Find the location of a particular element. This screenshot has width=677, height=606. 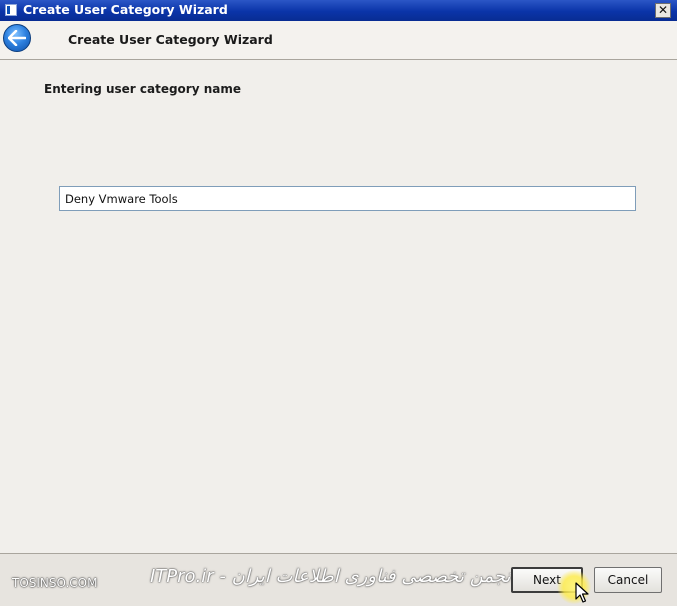

close-button: ✕ is located at coordinates (663, 10).